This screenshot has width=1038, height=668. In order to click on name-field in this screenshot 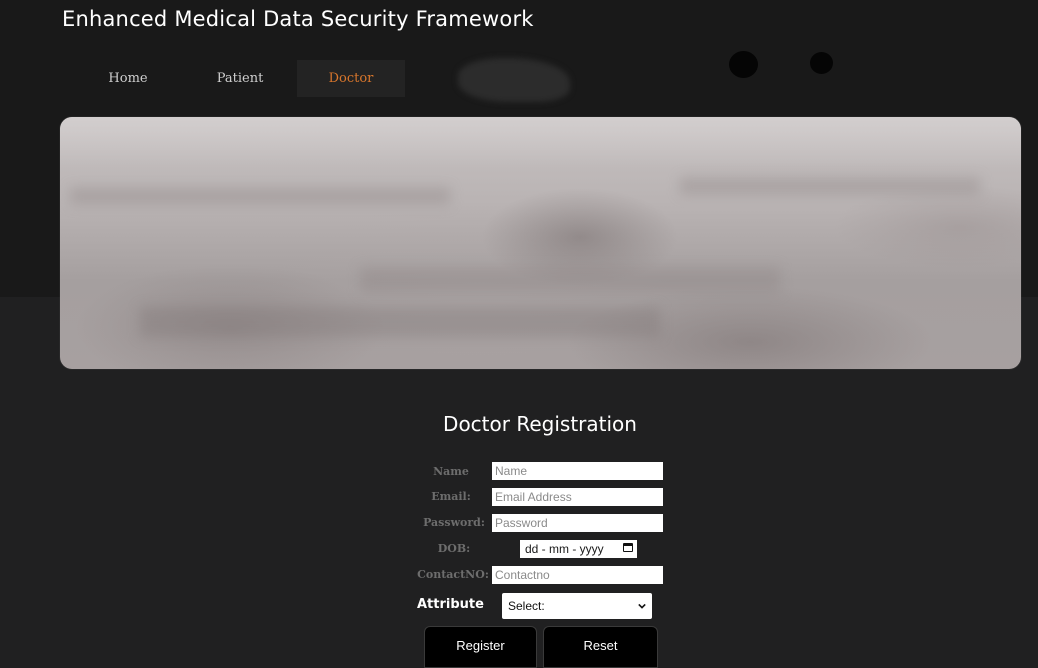, I will do `click(577, 471)`.